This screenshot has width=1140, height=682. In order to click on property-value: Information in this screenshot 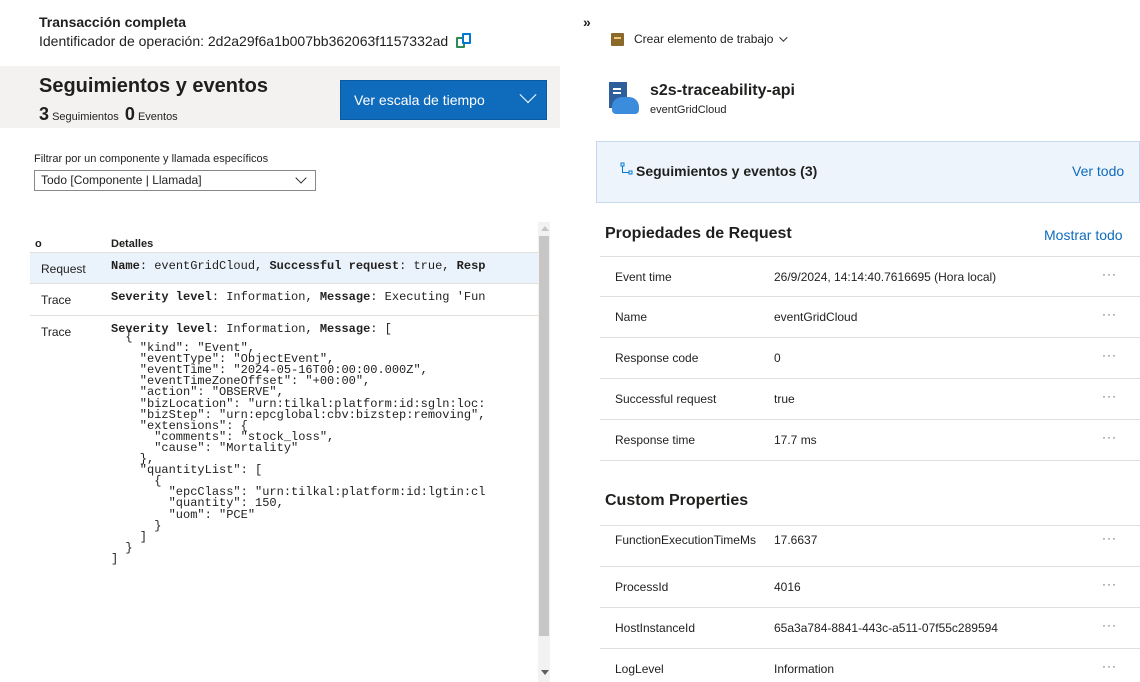, I will do `click(804, 669)`.